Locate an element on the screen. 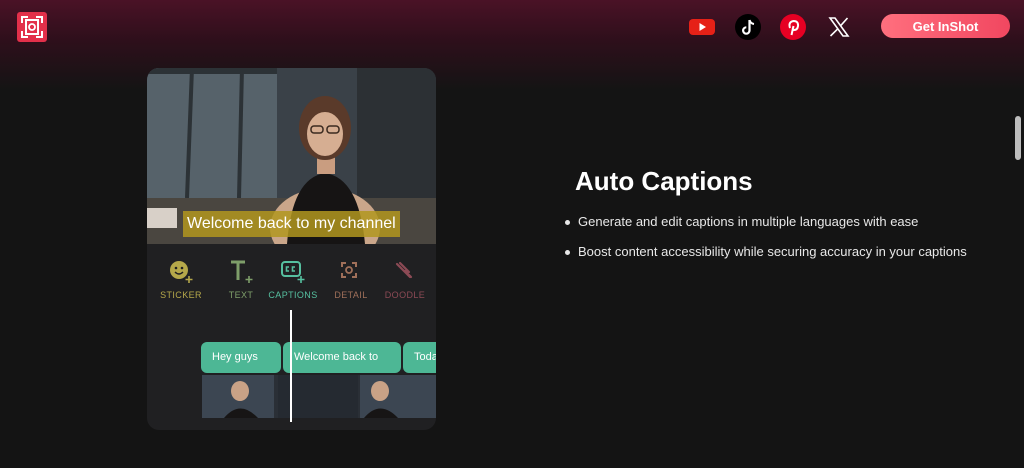  caption-clip: Welcome back to is located at coordinates (342, 357).